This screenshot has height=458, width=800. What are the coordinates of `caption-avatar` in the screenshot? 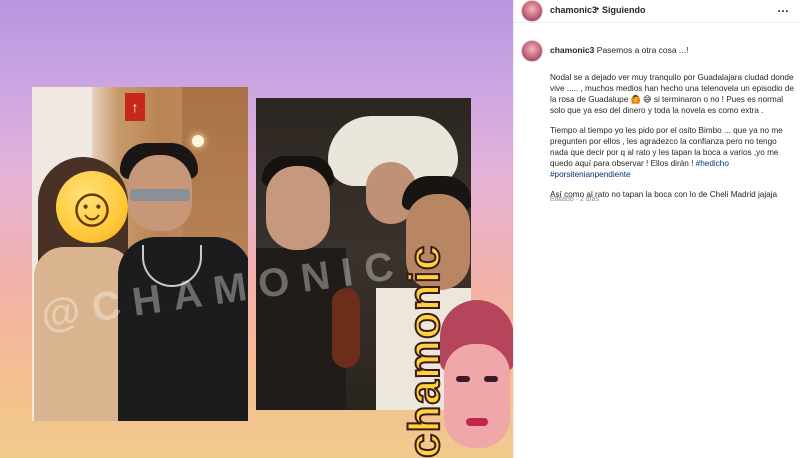 It's located at (532, 51).